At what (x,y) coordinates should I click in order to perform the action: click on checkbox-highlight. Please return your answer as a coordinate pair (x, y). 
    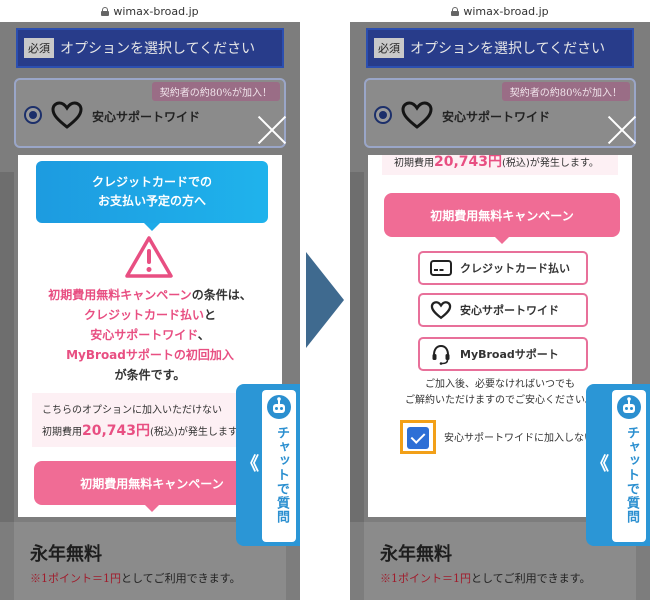
    Looking at the image, I should click on (418, 437).